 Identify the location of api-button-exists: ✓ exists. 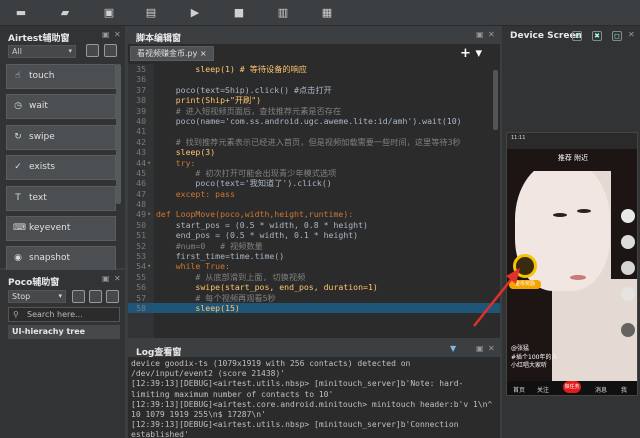
(61, 168).